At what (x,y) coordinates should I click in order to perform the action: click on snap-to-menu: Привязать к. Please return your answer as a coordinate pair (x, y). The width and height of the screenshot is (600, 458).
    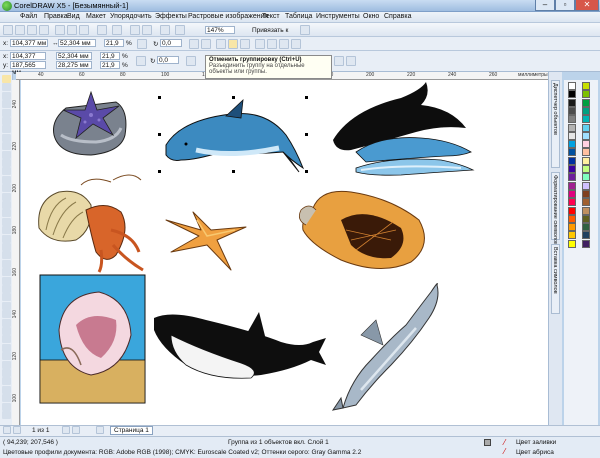
    Looking at the image, I should click on (270, 30).